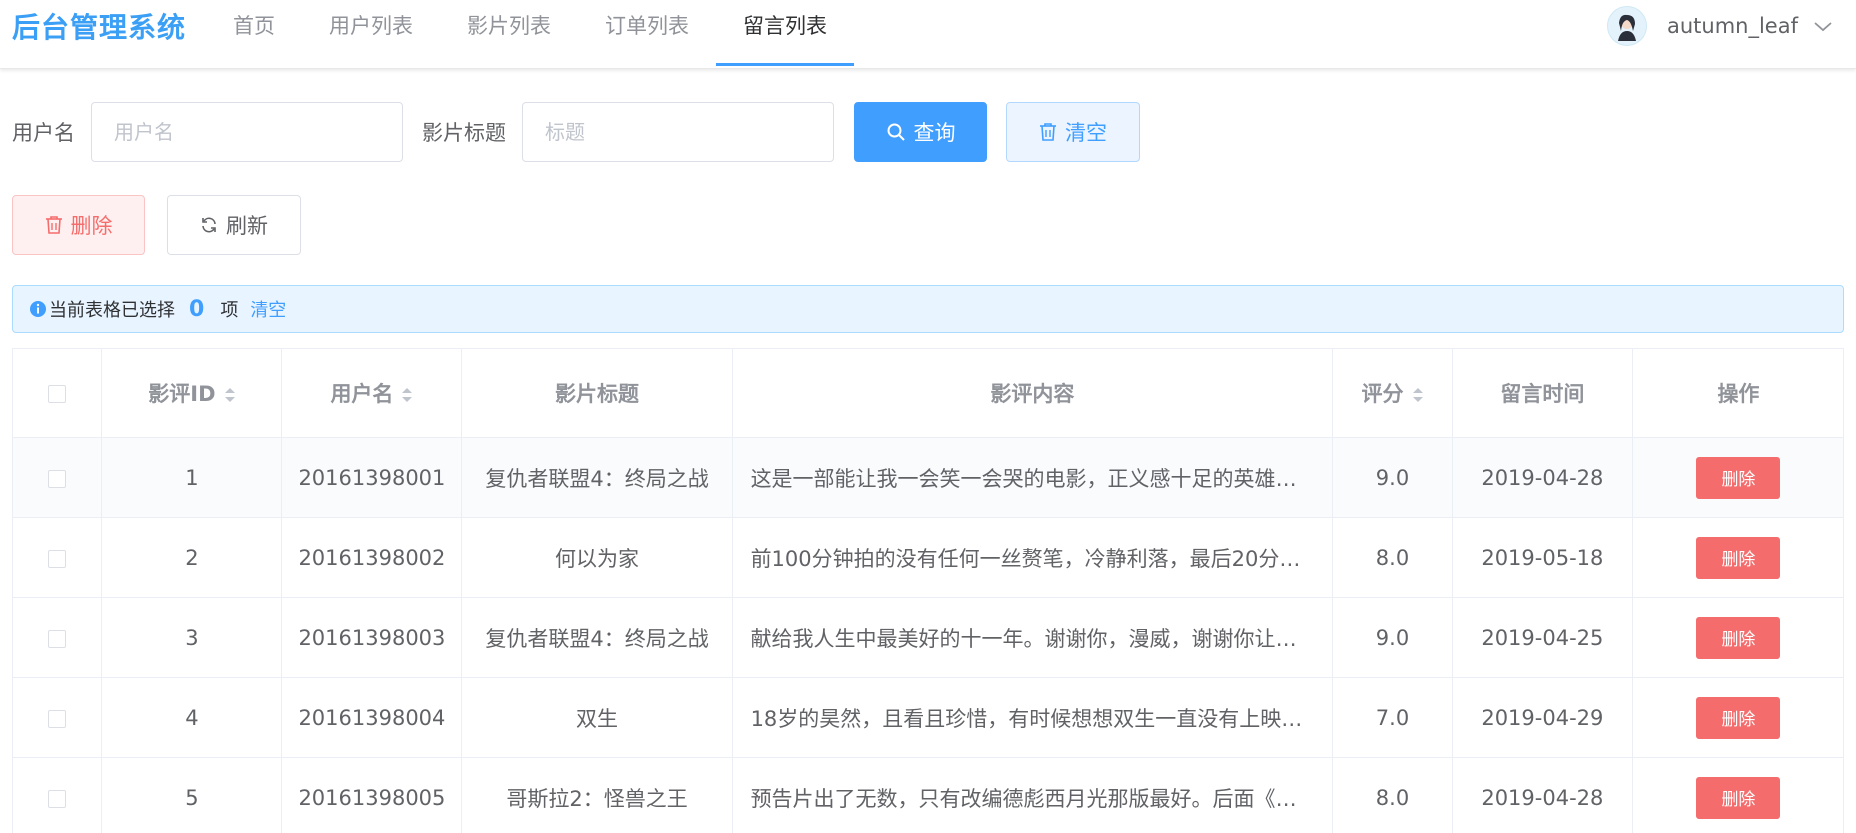 This screenshot has height=833, width=1856. Describe the element at coordinates (372, 717) in the screenshot. I see `cell-username: 20161398004` at that location.